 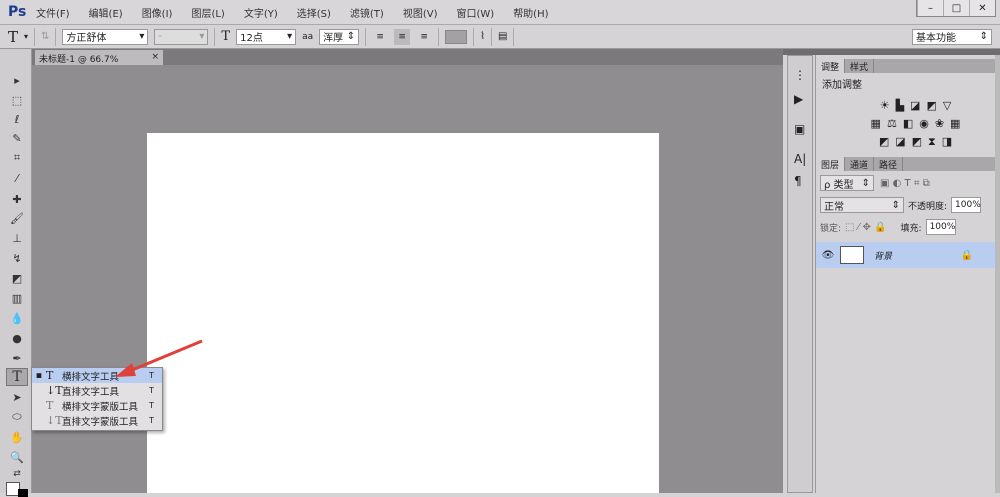 I want to click on eraser-tool-icon: ◩, so click(x=17, y=278).